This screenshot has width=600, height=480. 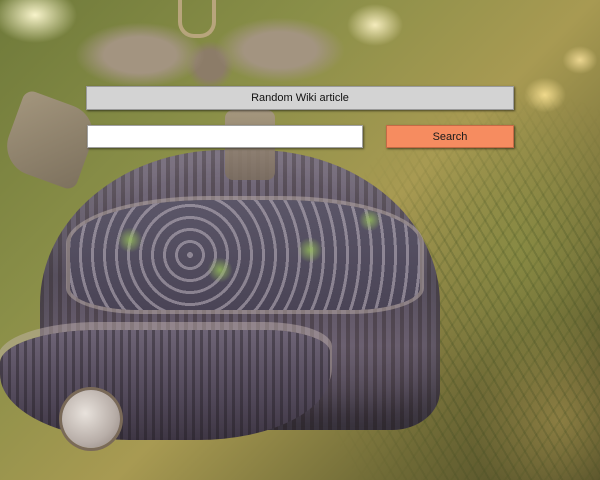 What do you see at coordinates (91, 419) in the screenshot?
I see `bell-clapper-decoration` at bounding box center [91, 419].